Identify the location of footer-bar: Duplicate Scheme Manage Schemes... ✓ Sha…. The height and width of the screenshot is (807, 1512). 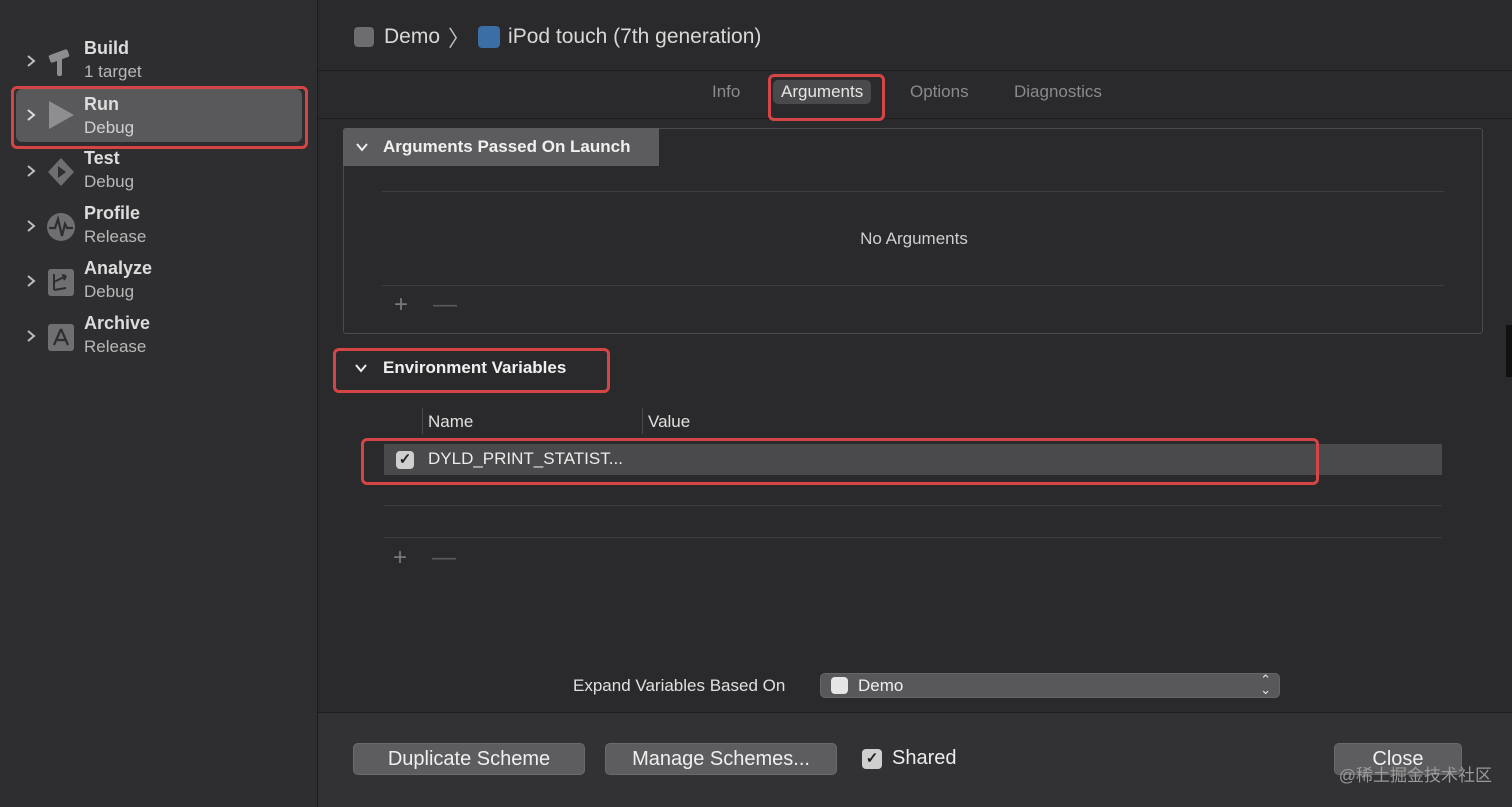
(915, 760).